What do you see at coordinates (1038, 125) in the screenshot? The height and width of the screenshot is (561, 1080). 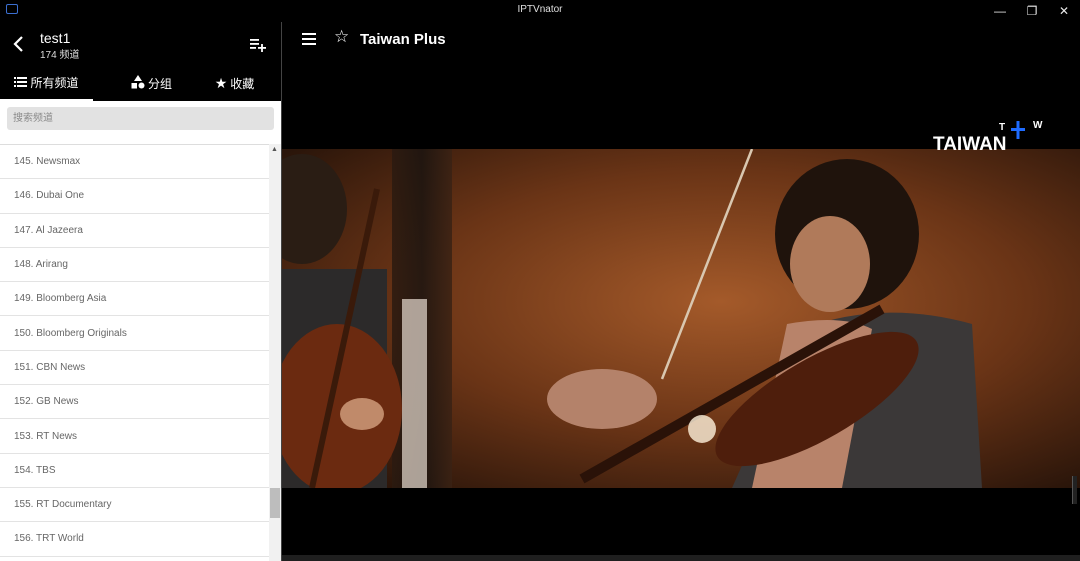 I see `svg-text: W` at bounding box center [1038, 125].